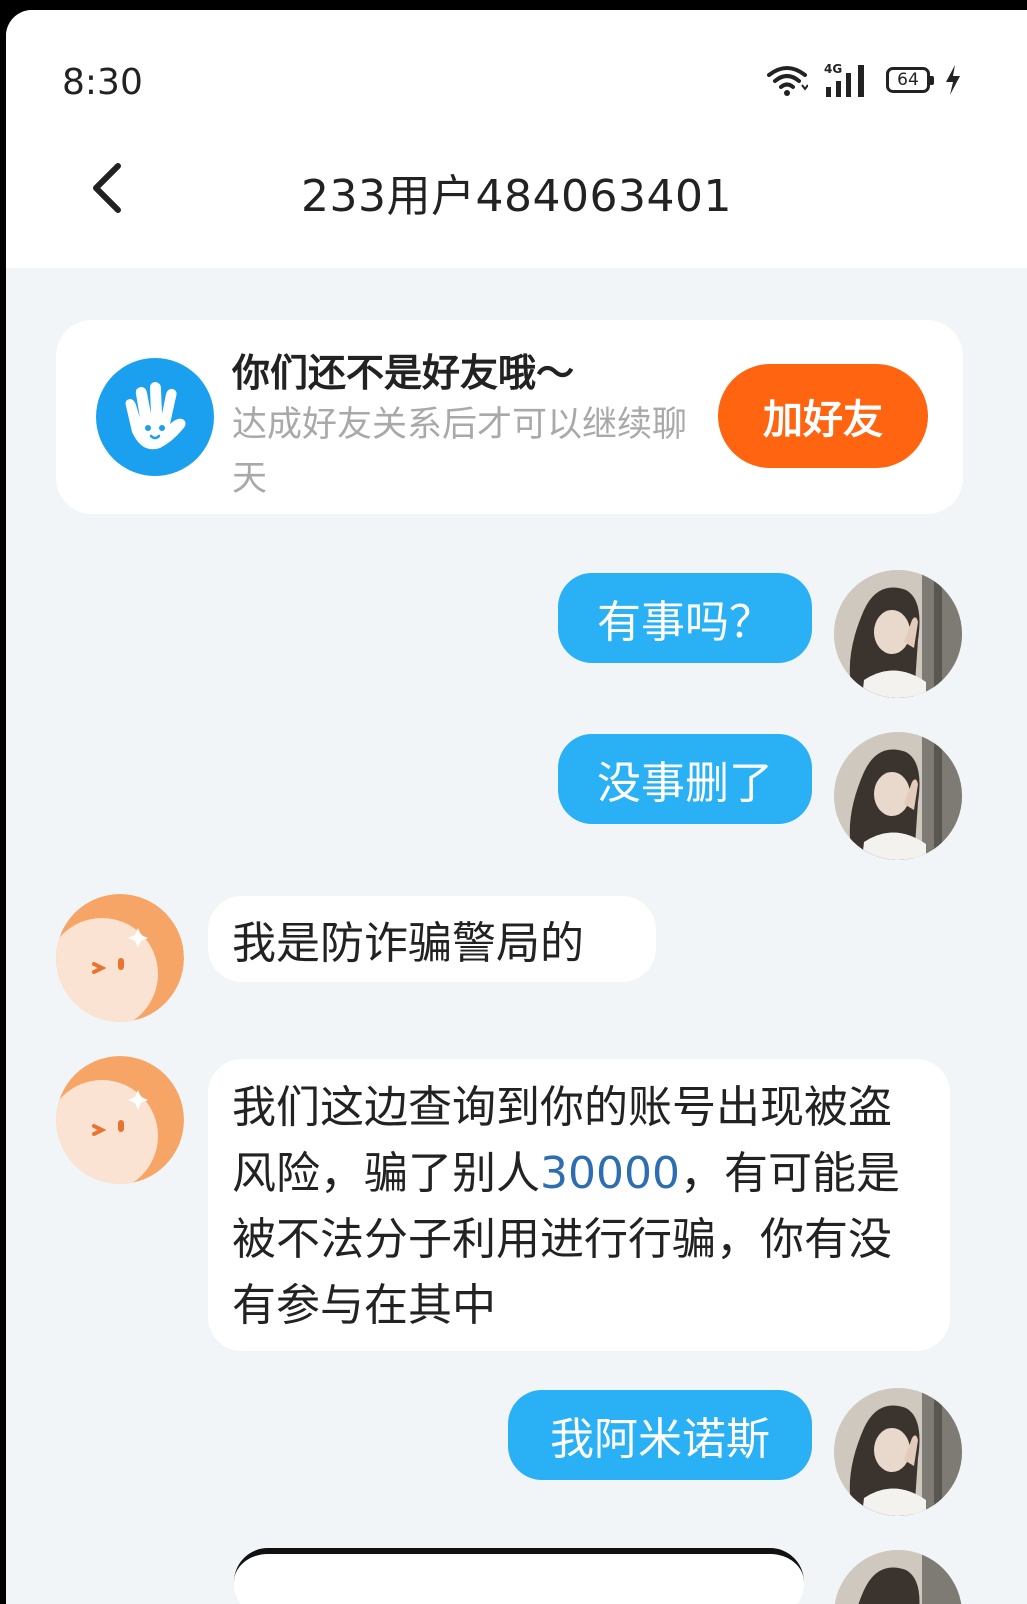  I want to click on network-type-label: 4G, so click(833, 69).